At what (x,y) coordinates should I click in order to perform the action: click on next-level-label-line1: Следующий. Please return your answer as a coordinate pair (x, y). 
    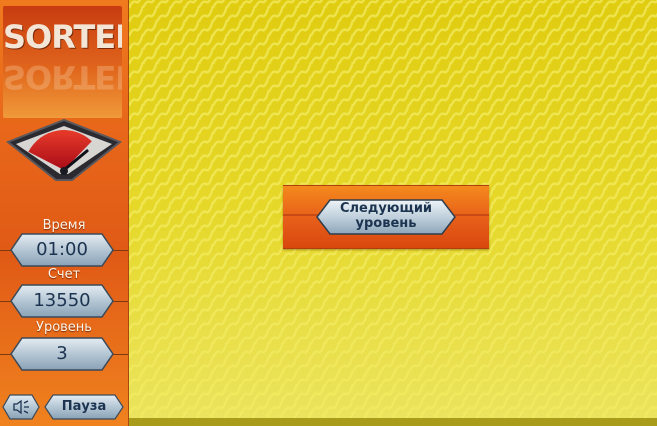
    Looking at the image, I should click on (386, 208).